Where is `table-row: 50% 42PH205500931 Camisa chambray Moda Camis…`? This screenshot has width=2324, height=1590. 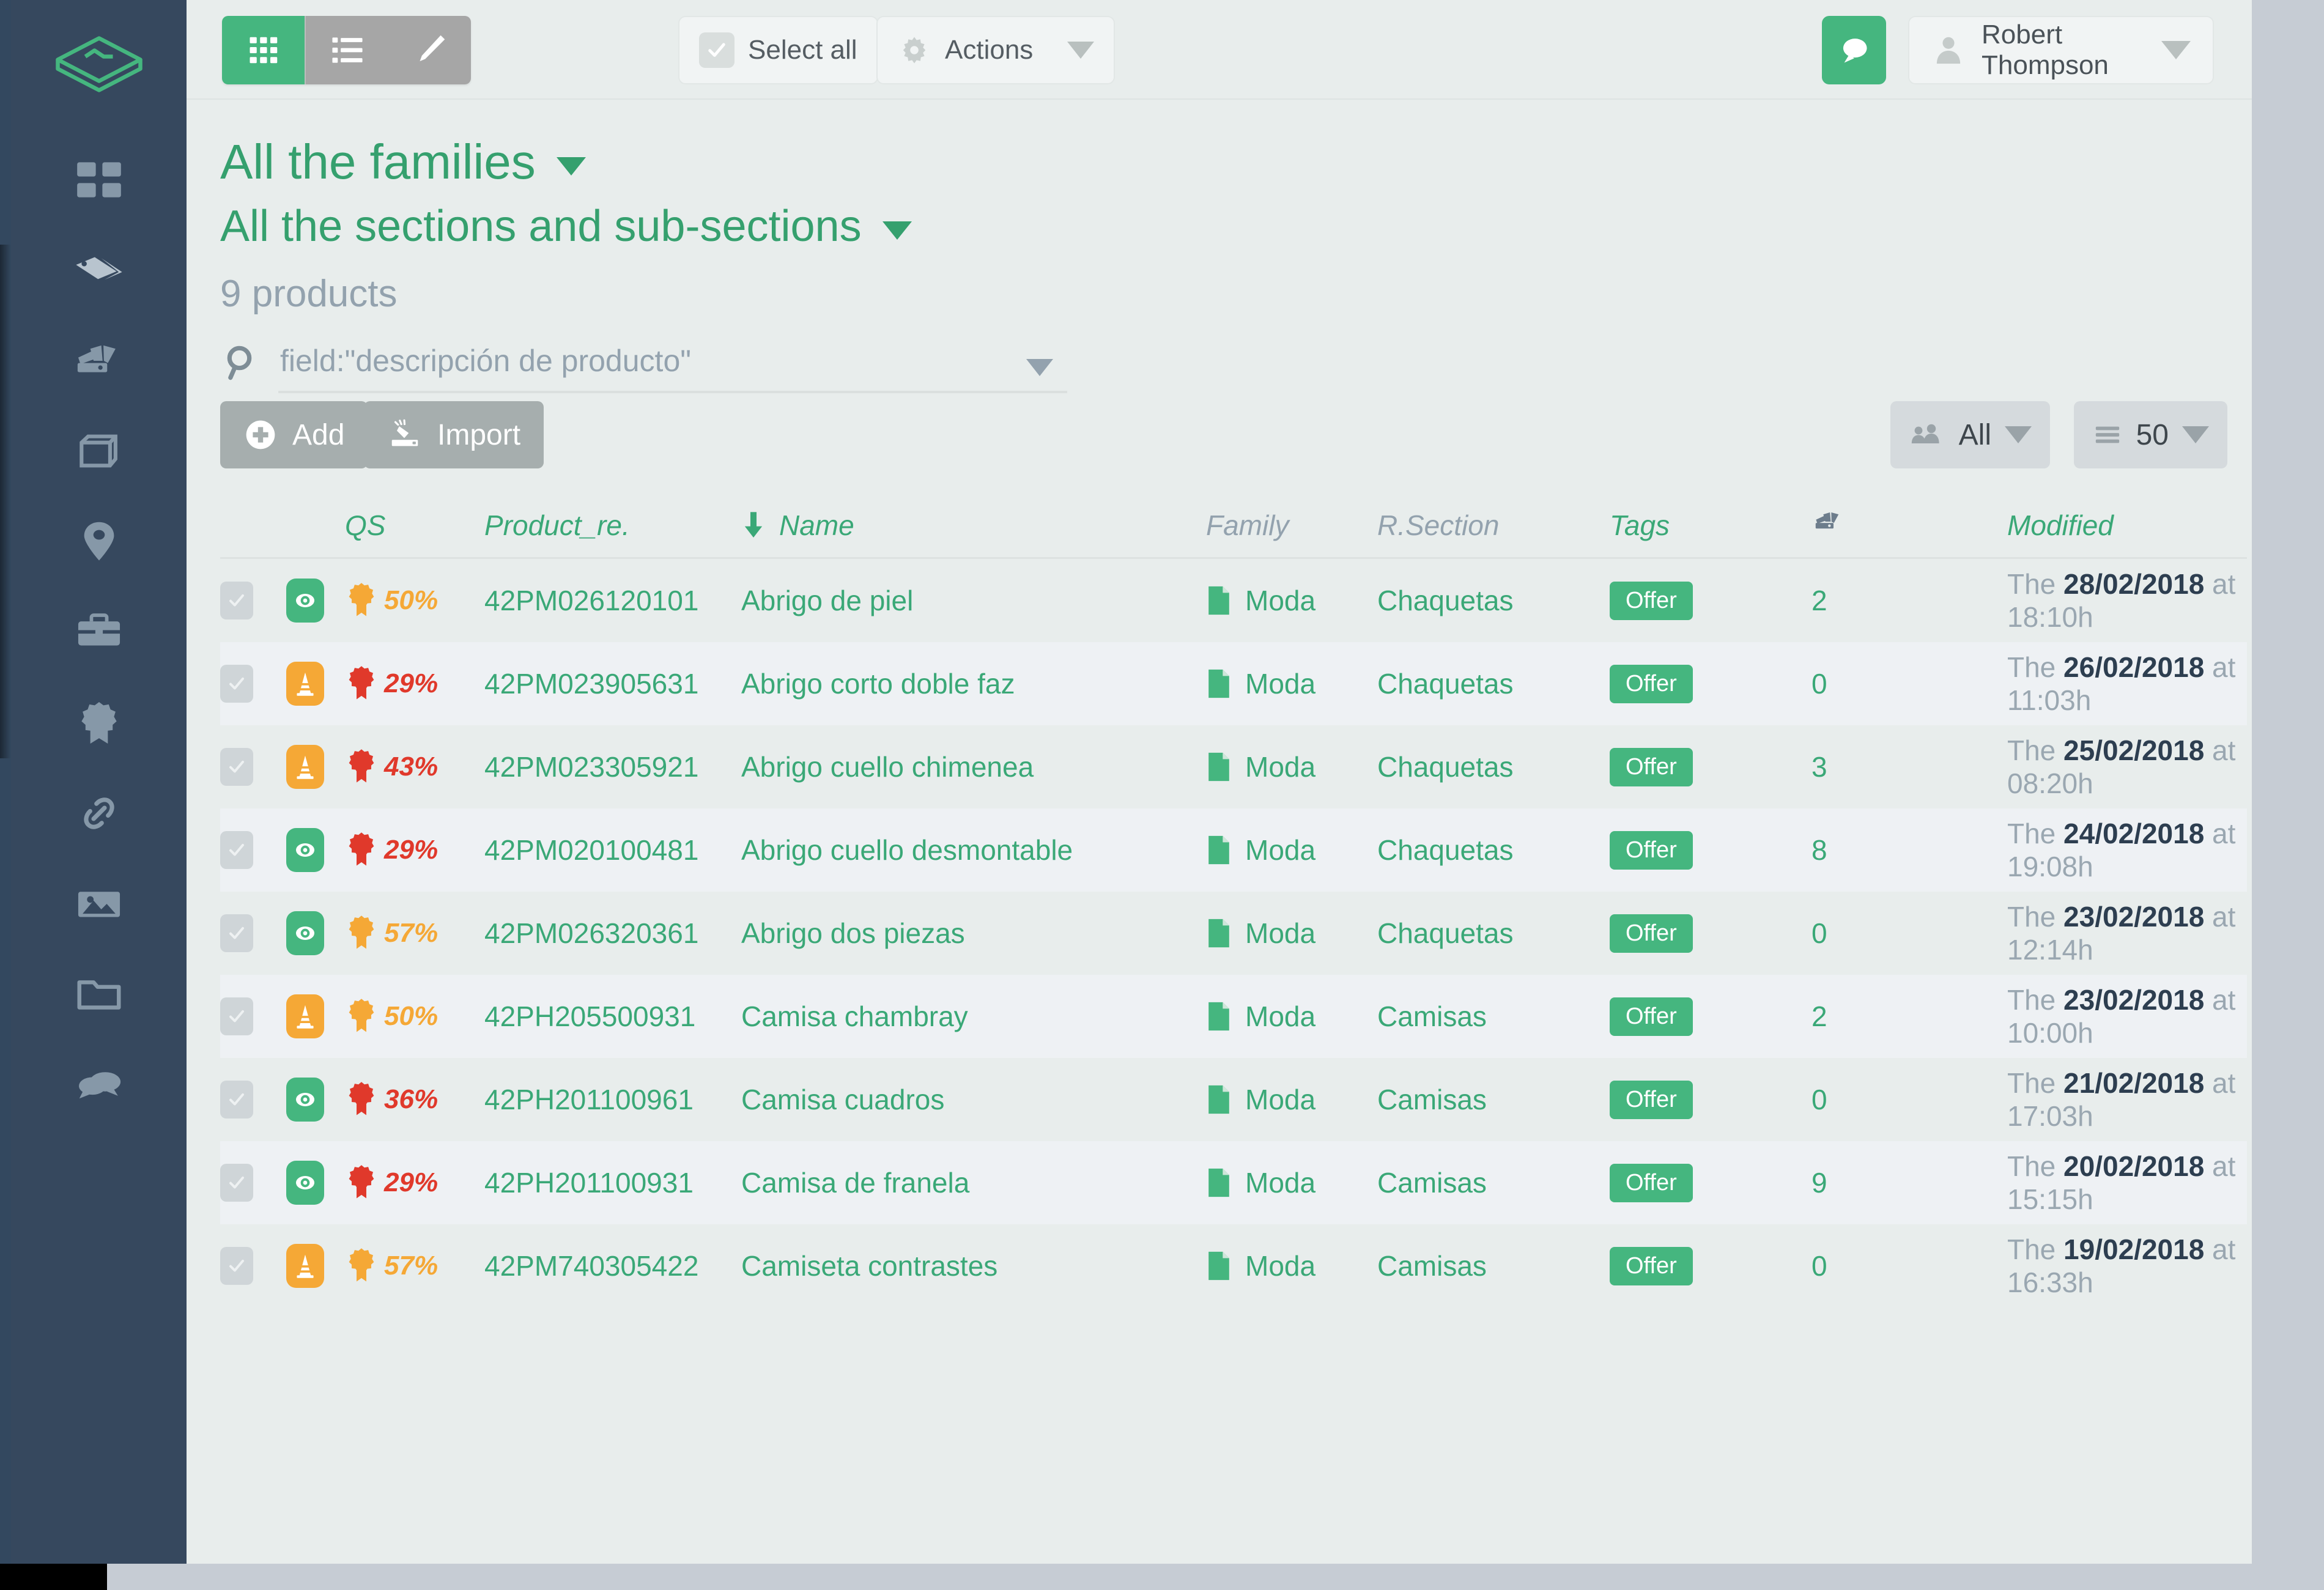
table-row: 50% 42PH205500931 Camisa chambray Moda Camis… is located at coordinates (1233, 1017).